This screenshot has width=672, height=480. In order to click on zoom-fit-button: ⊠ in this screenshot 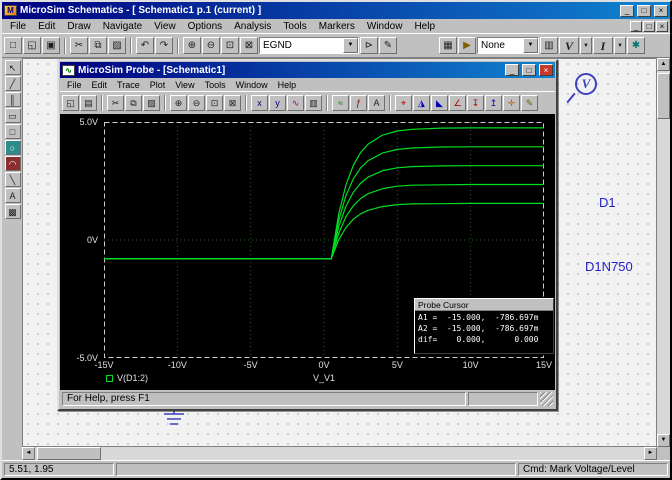, I will do `click(232, 103)`.